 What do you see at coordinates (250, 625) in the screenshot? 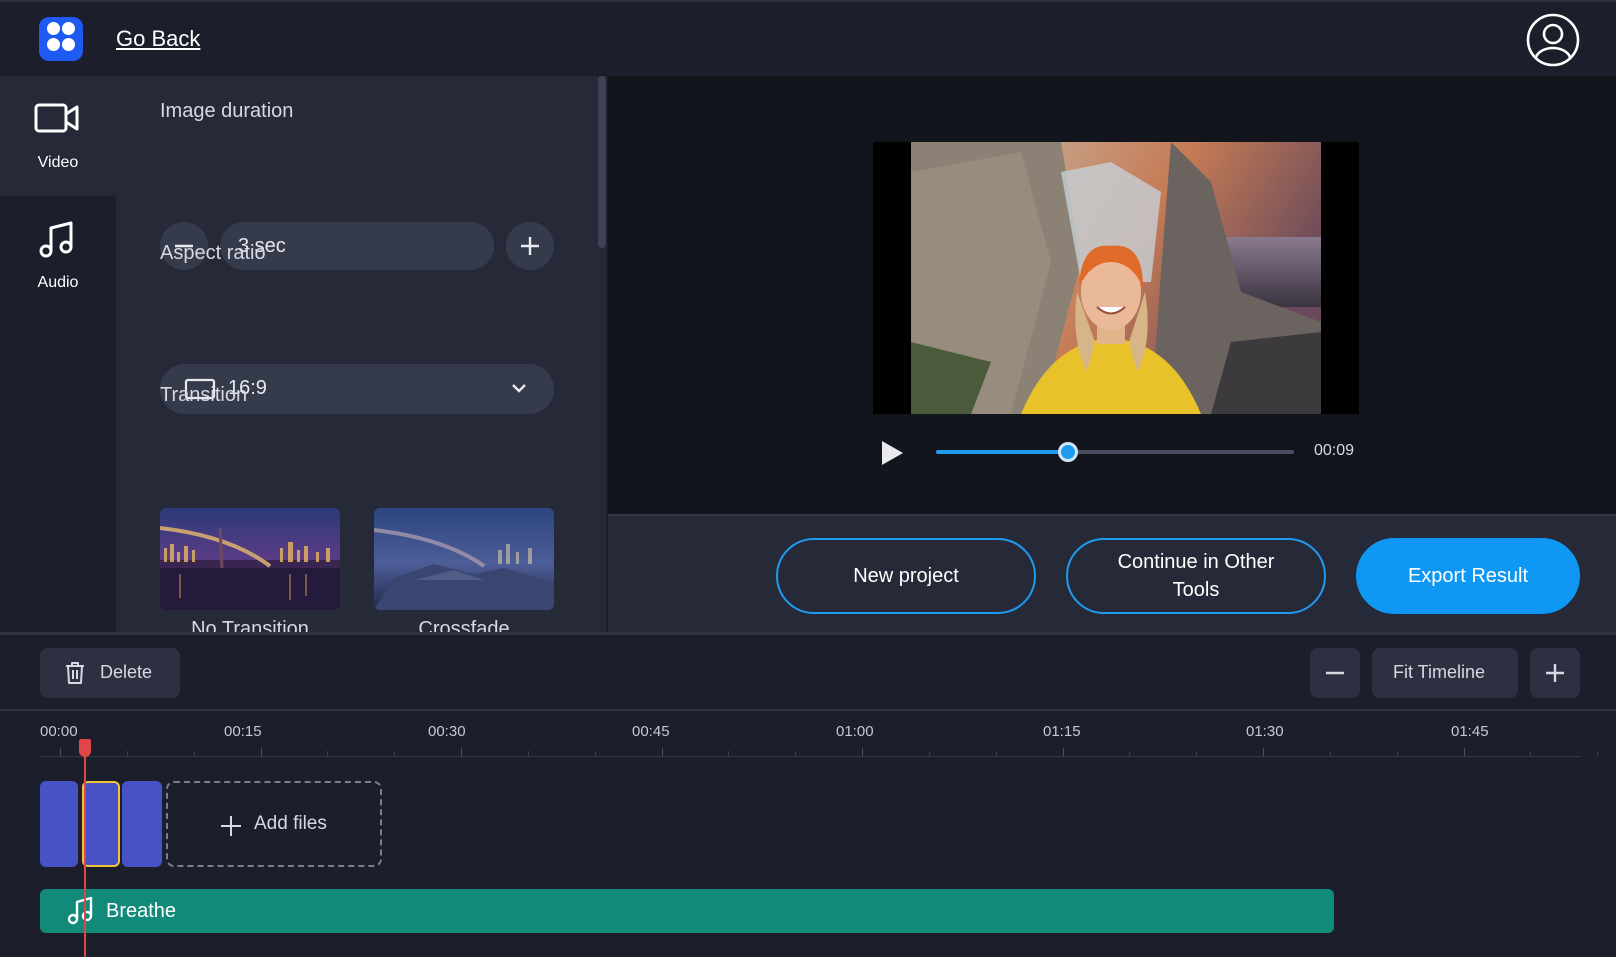
I see `transition-label: No Transition` at bounding box center [250, 625].